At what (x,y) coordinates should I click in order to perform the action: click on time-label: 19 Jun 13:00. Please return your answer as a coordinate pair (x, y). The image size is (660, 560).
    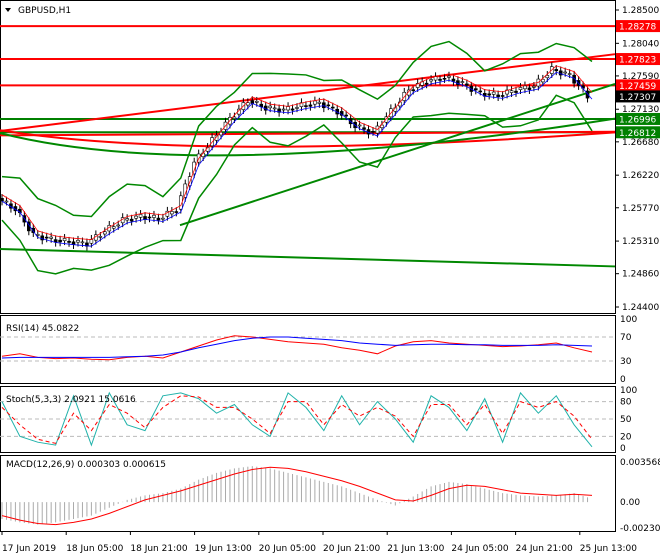
    Looking at the image, I should click on (223, 549).